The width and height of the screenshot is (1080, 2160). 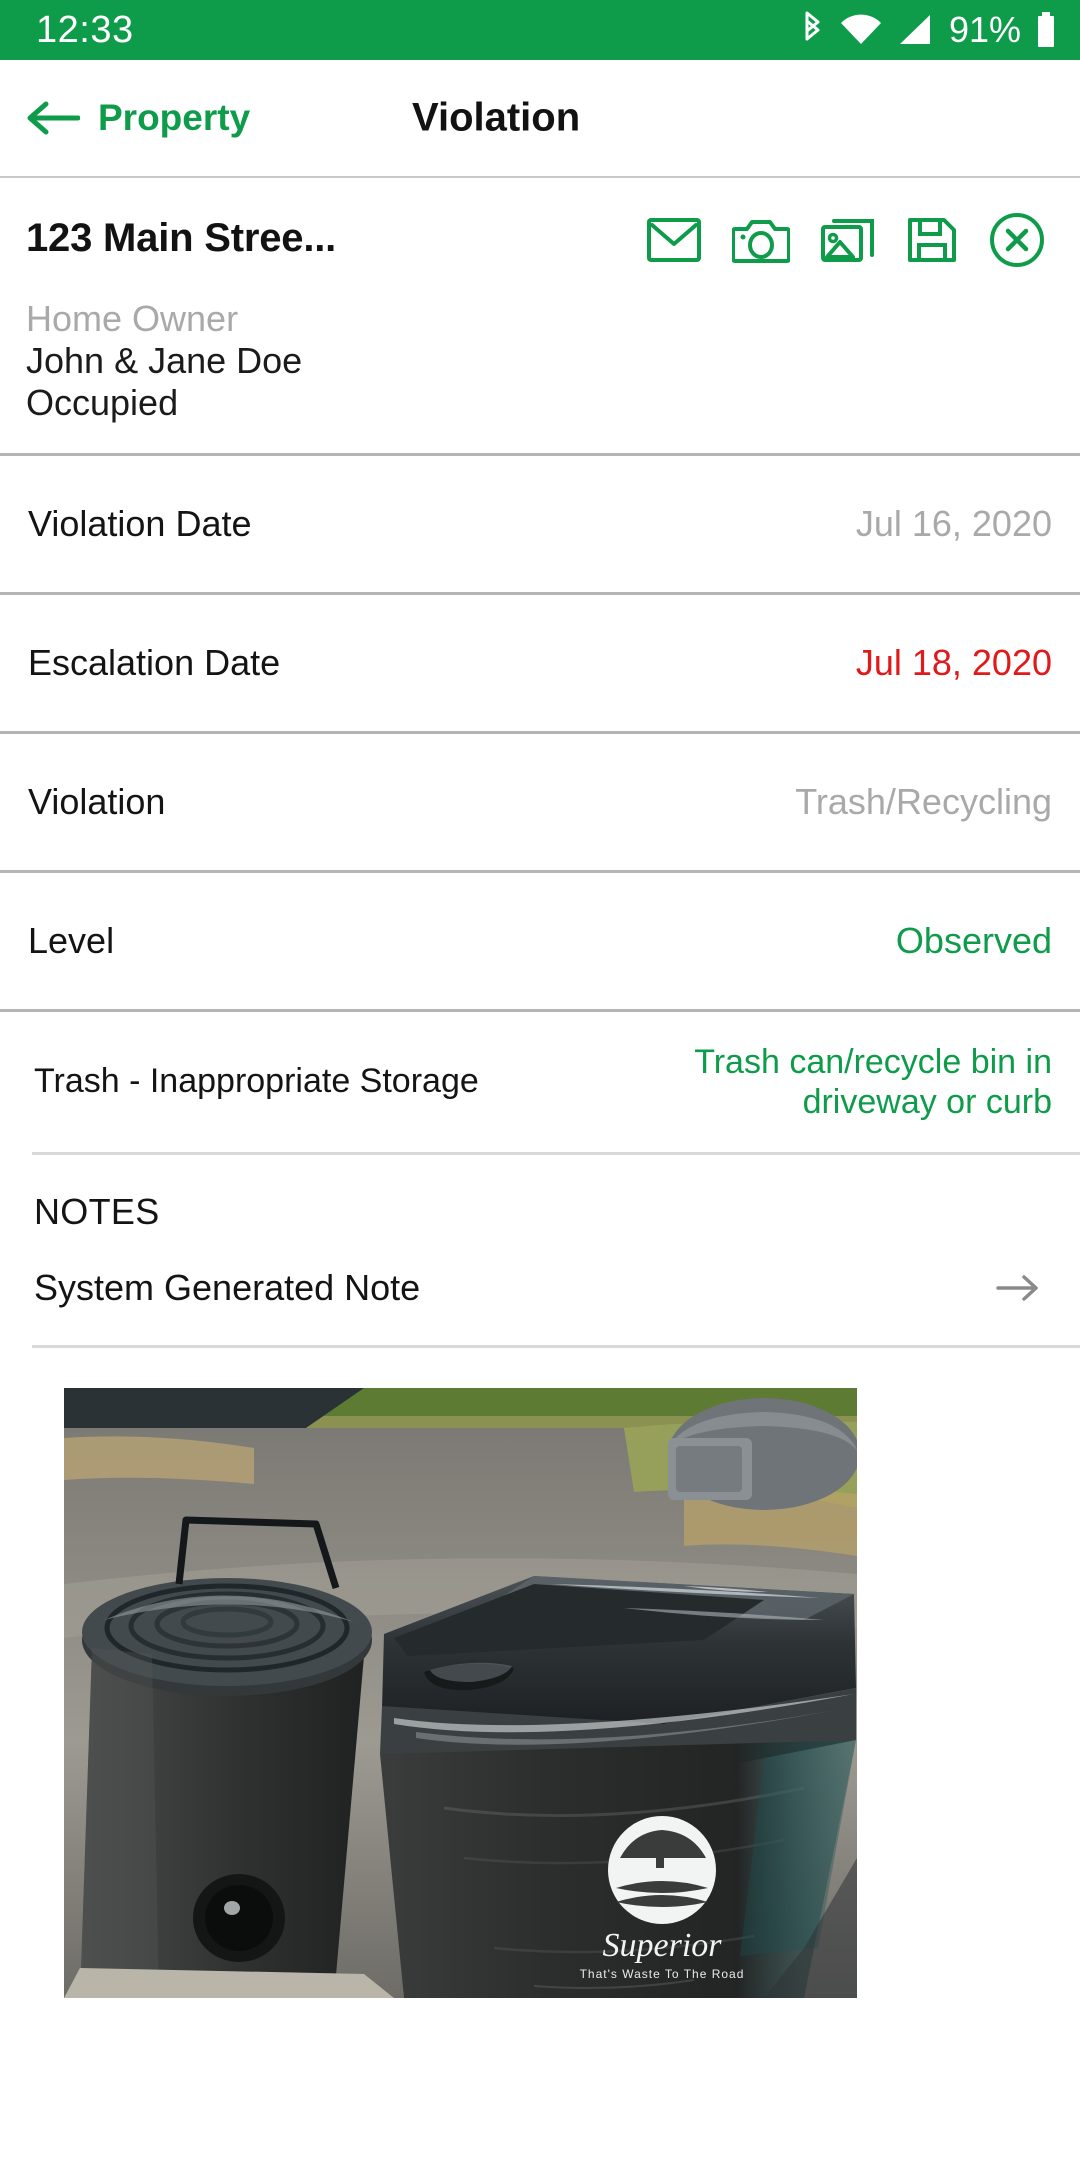 What do you see at coordinates (674, 240) in the screenshot?
I see `email-icon` at bounding box center [674, 240].